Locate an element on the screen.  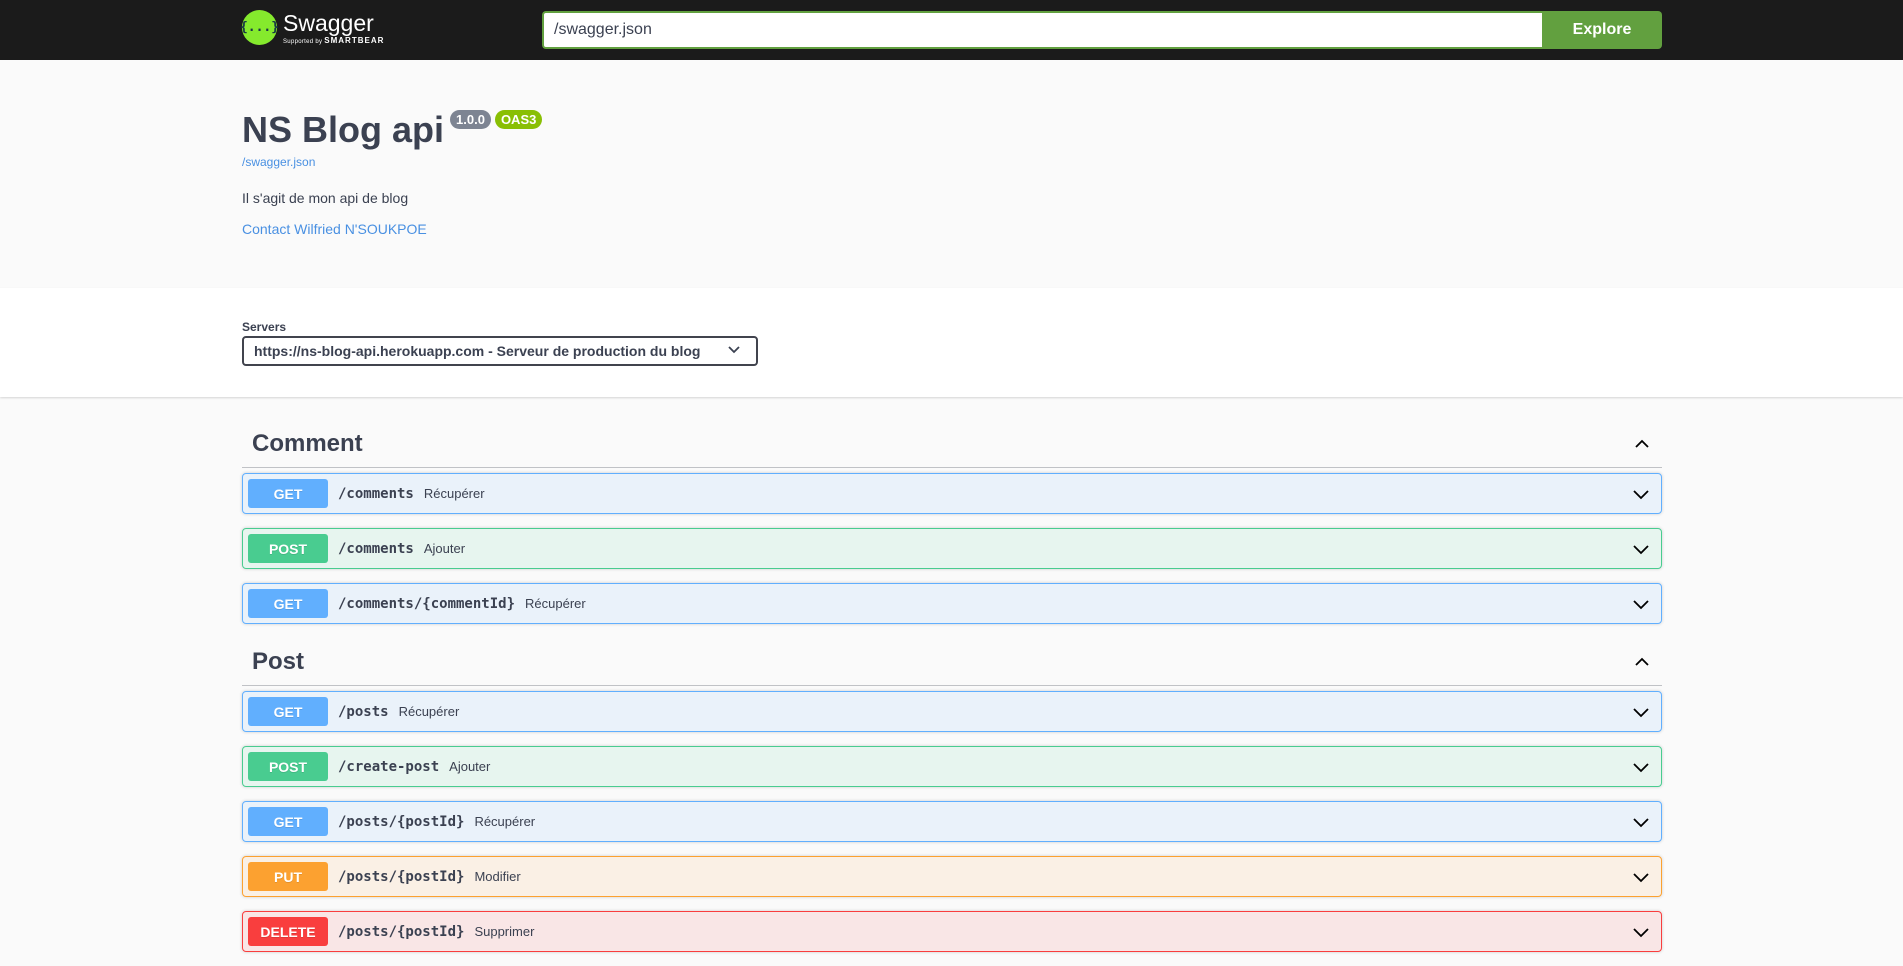
method-badge: DELETE is located at coordinates (288, 931).